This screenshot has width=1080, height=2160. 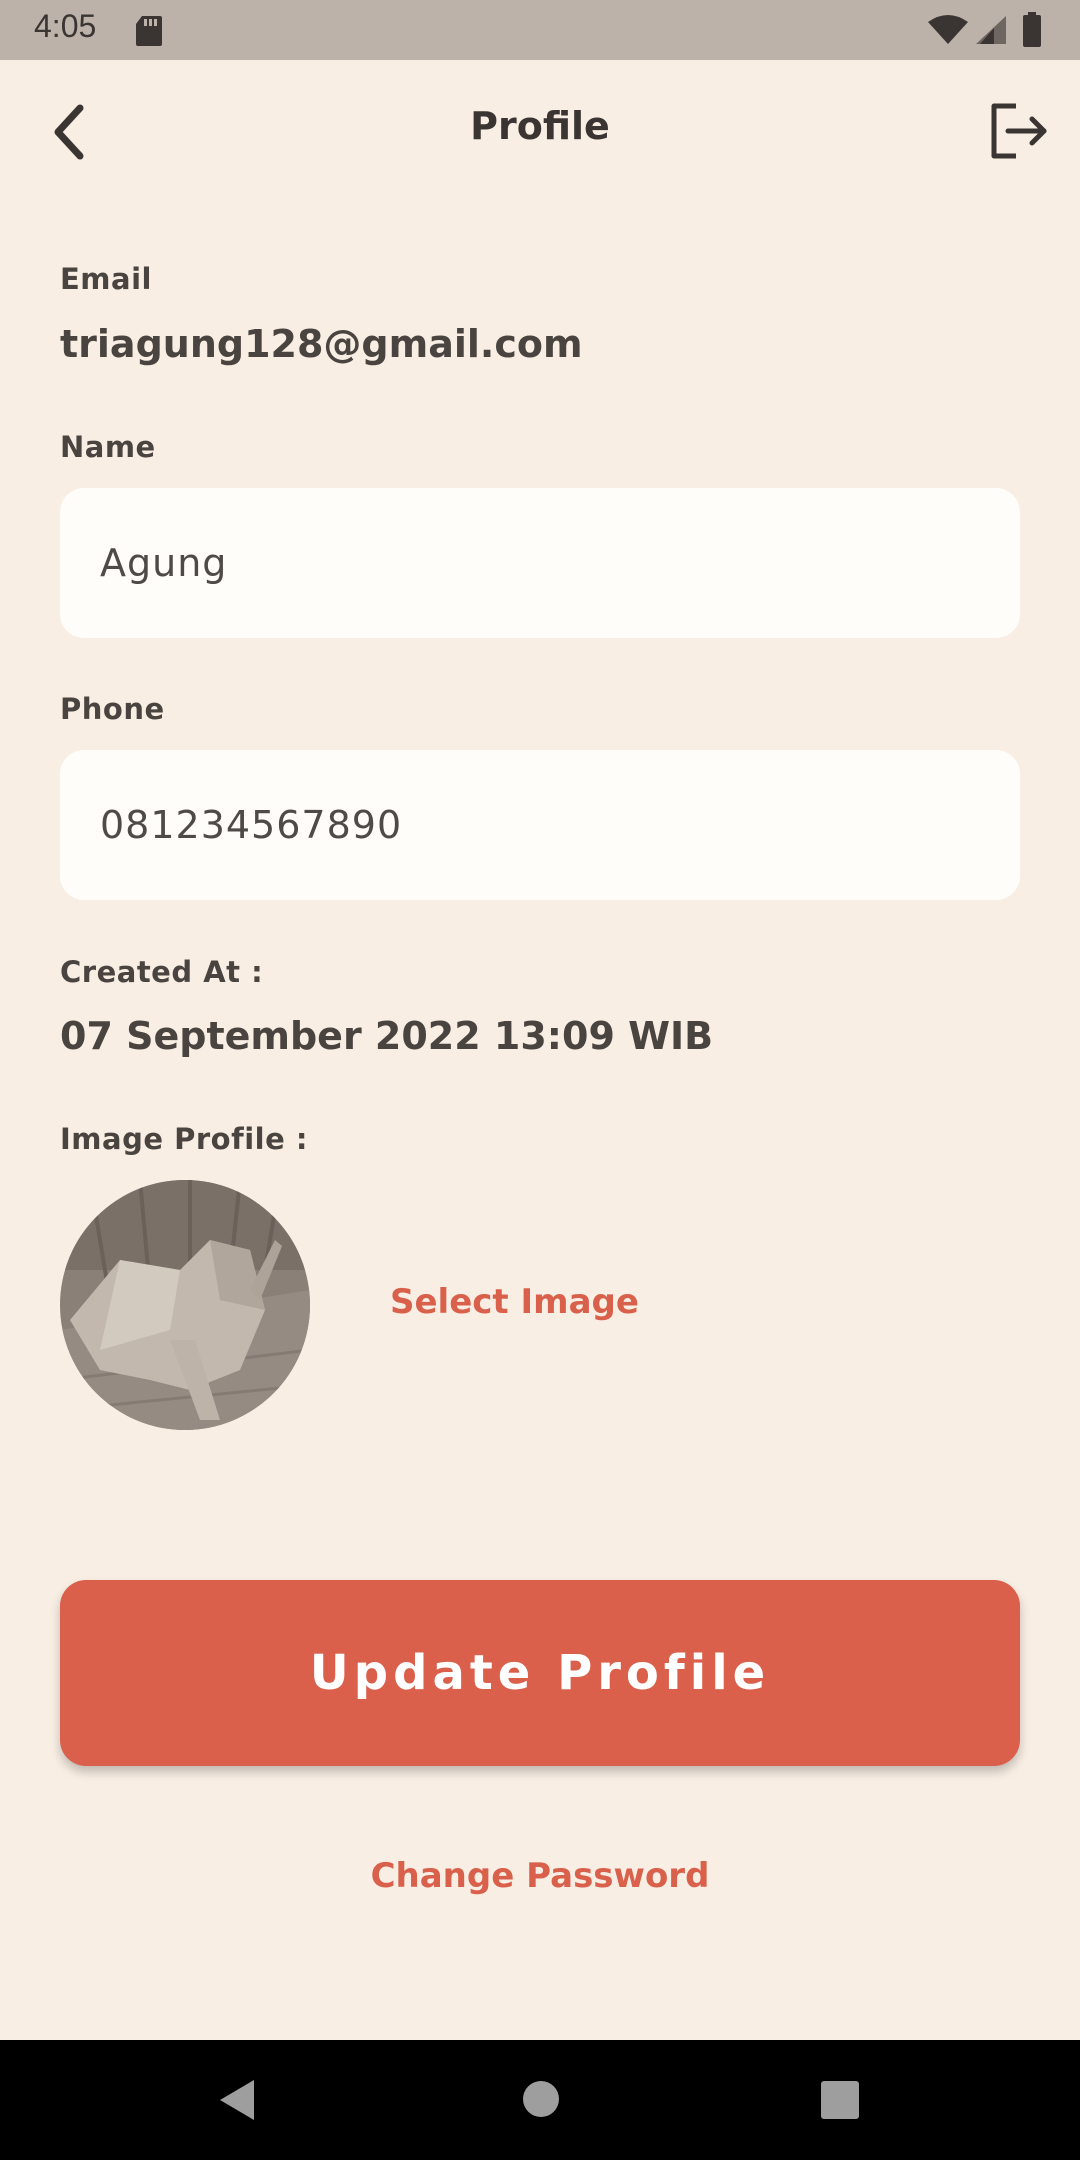 I want to click on page-title: Profile, so click(x=540, y=126).